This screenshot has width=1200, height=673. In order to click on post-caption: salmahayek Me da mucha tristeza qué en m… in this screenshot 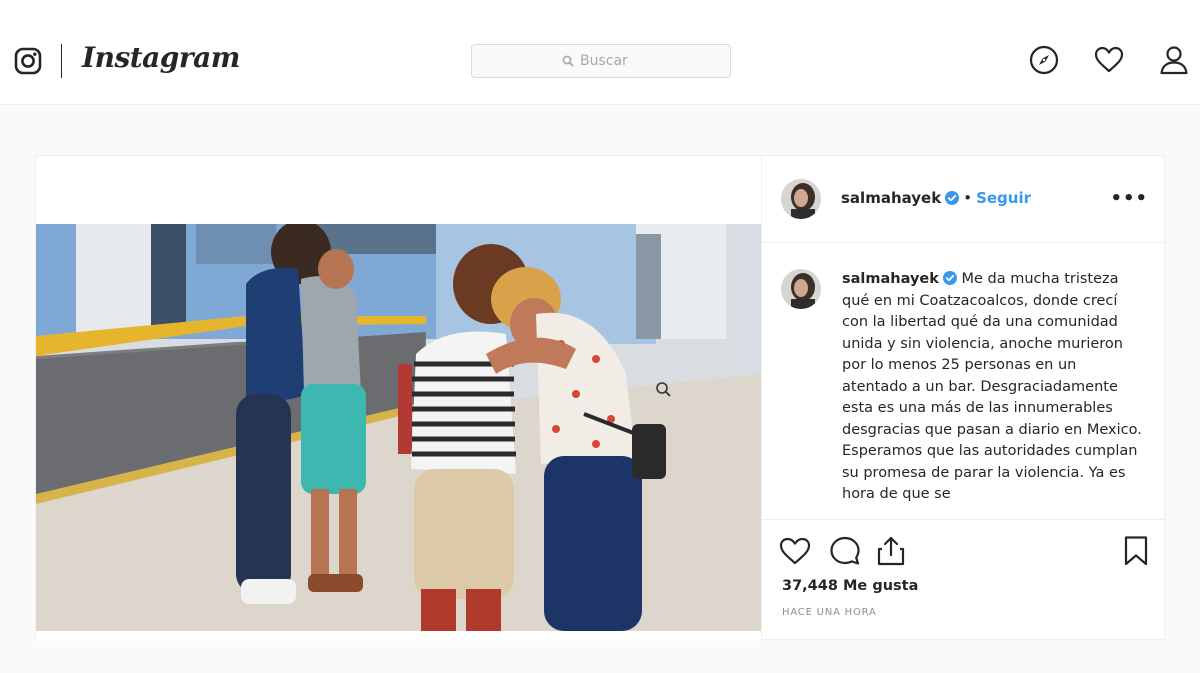, I will do `click(992, 387)`.